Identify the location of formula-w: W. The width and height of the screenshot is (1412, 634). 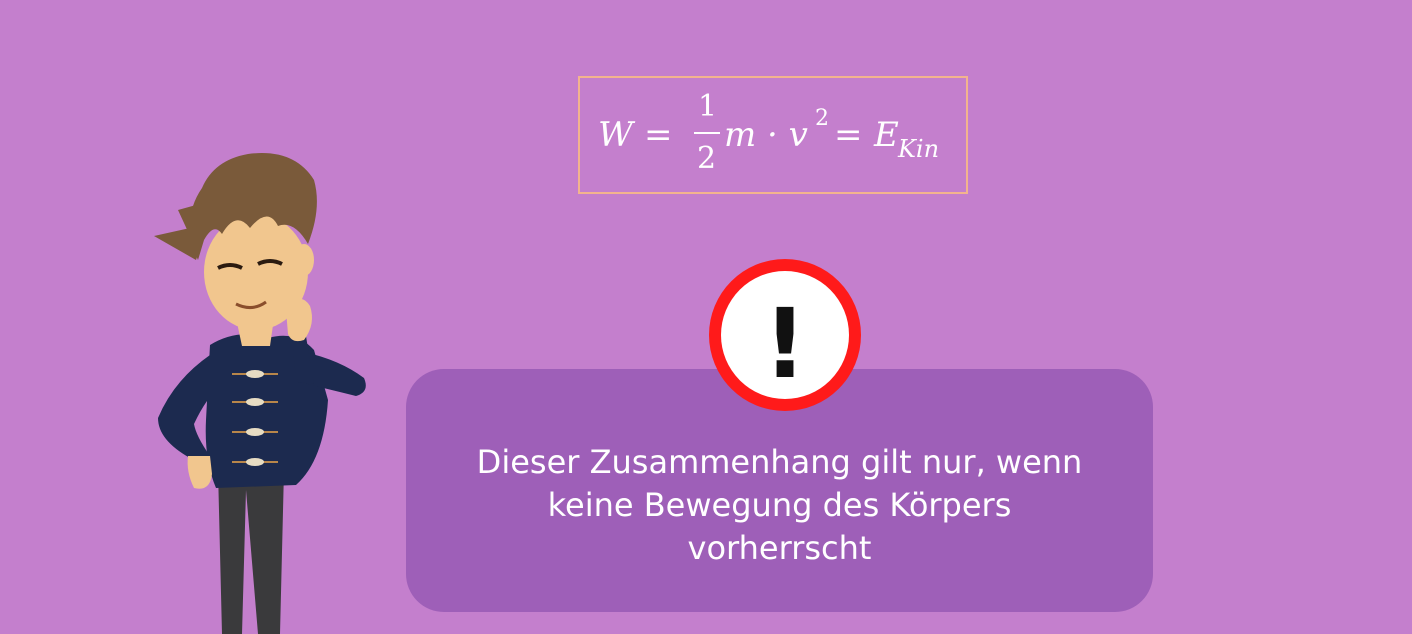
(615, 135).